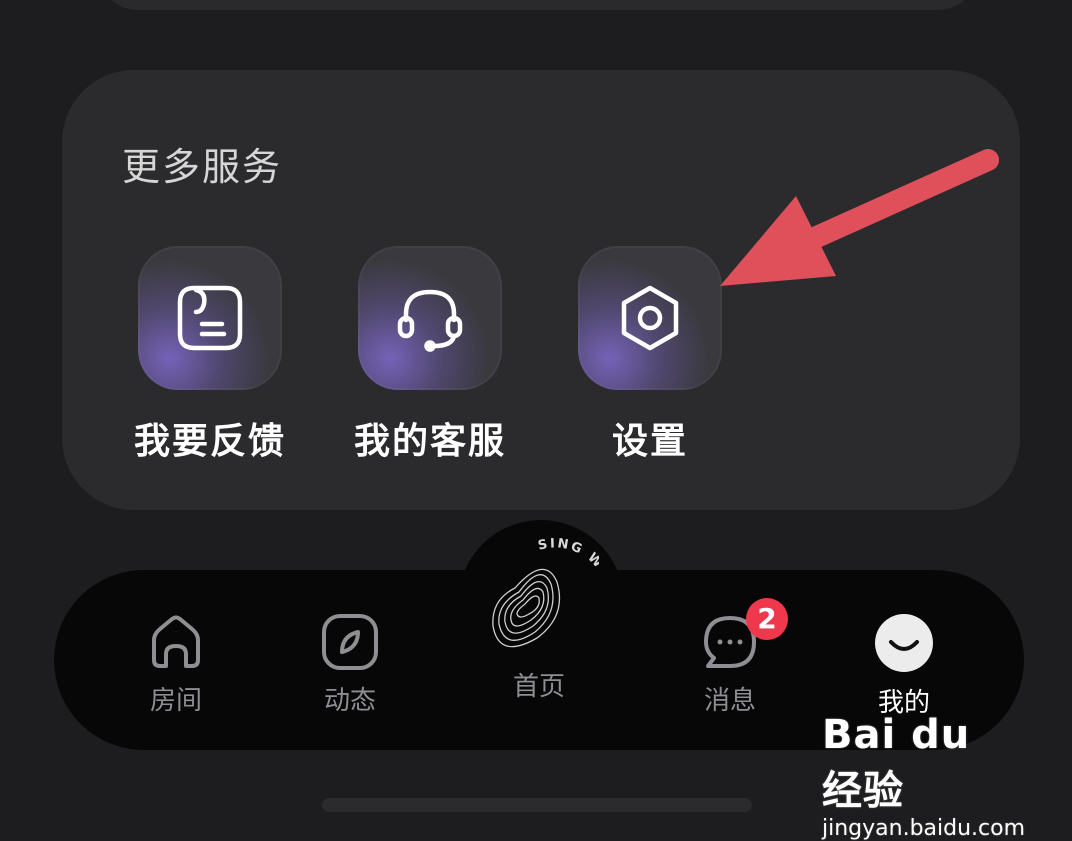 The width and height of the screenshot is (1072, 841). Describe the element at coordinates (350, 642) in the screenshot. I see `compass-icon` at that location.